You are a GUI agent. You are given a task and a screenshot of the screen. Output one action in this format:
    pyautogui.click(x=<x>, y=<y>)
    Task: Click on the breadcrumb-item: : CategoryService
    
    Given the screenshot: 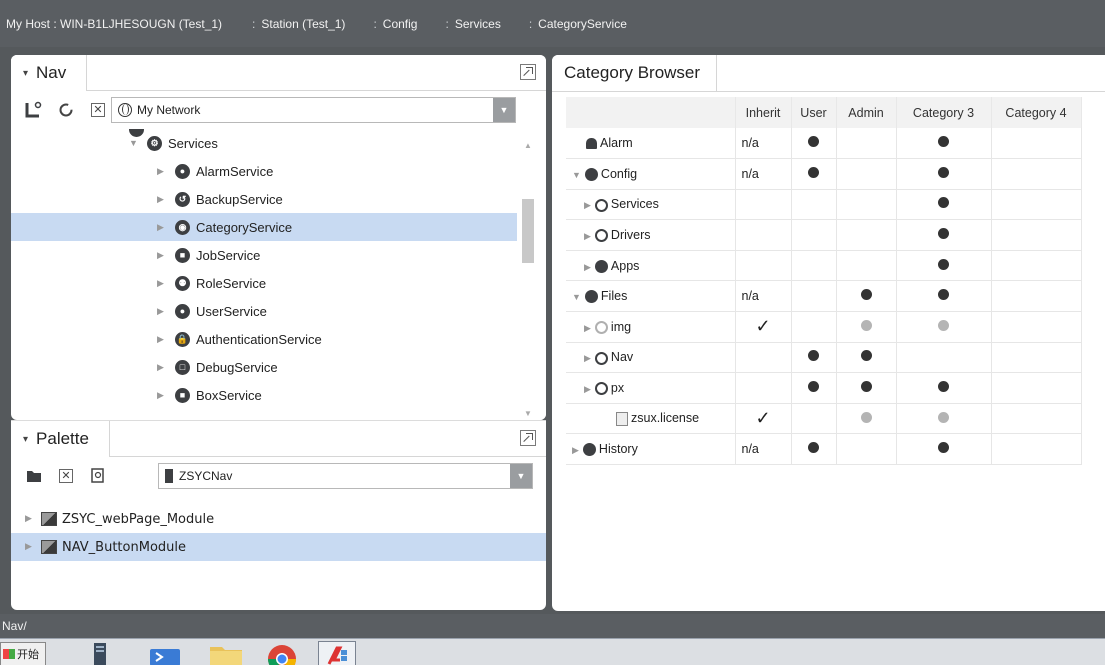 What is the action you would take?
    pyautogui.click(x=578, y=24)
    